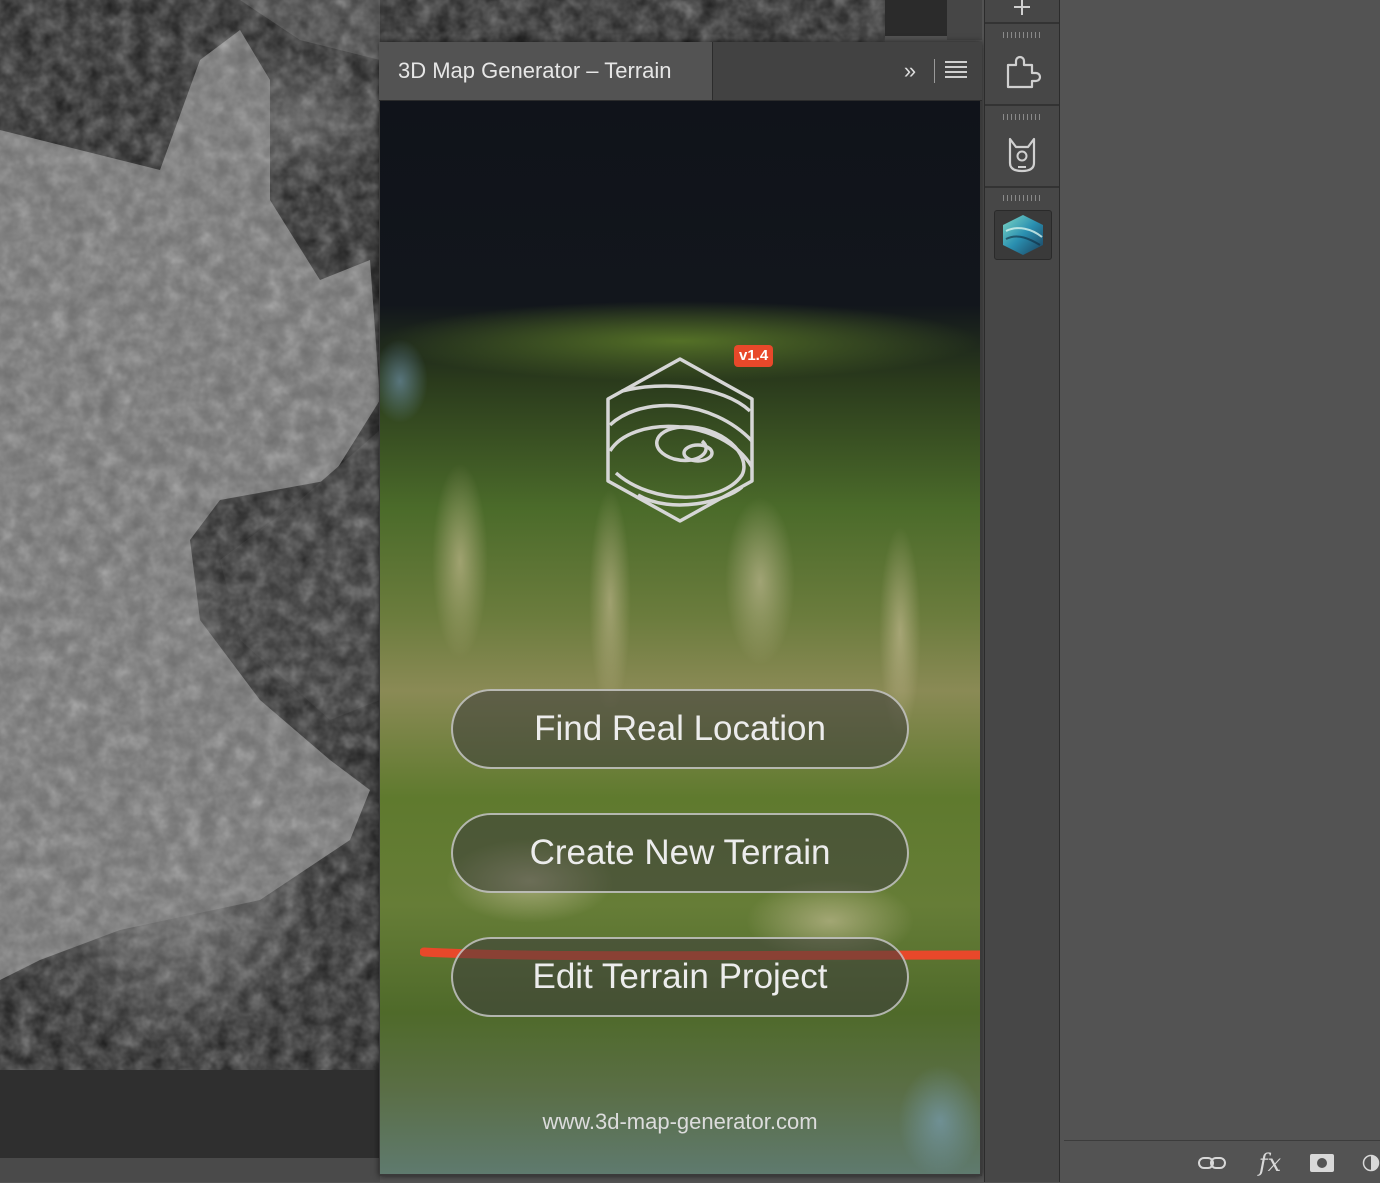 This screenshot has width=1380, height=1183. I want to click on fx-icon: fx, so click(1270, 1163).